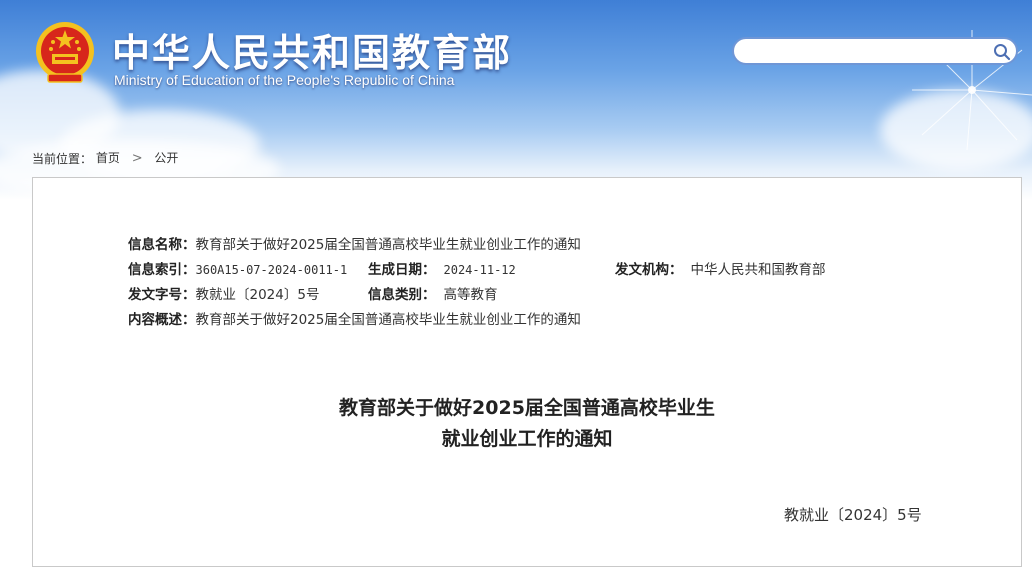 The width and height of the screenshot is (1032, 567). Describe the element at coordinates (853, 515) in the screenshot. I see `document-number: 教就业〔2024〕5号` at that location.